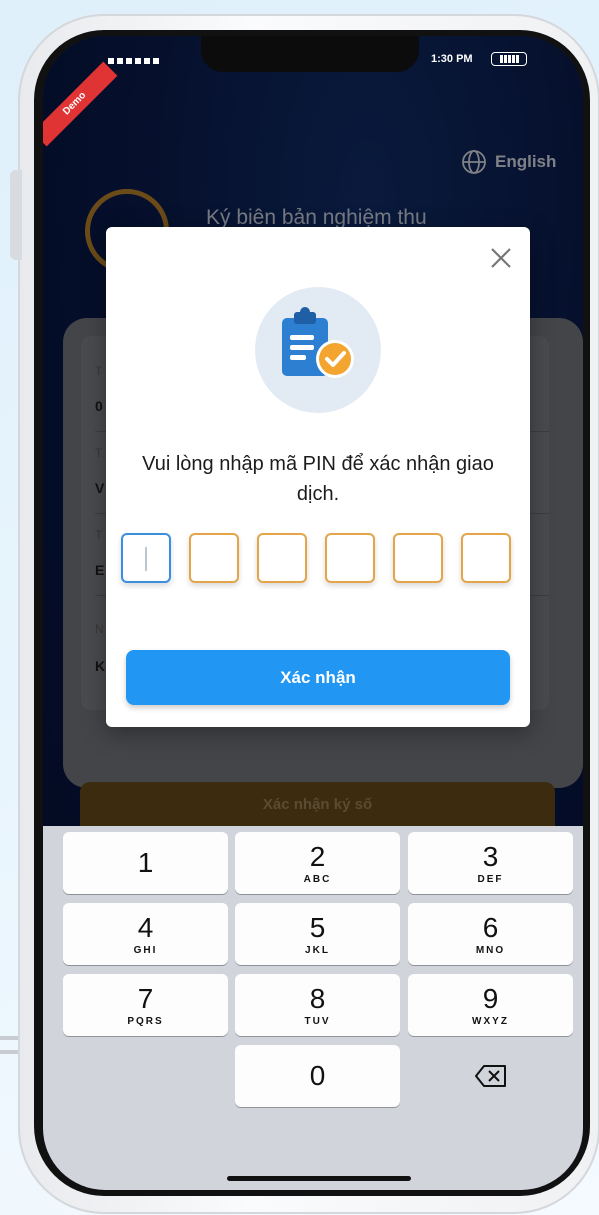 The height and width of the screenshot is (1215, 599). Describe the element at coordinates (317, 1076) in the screenshot. I see `key-0: 0` at that location.